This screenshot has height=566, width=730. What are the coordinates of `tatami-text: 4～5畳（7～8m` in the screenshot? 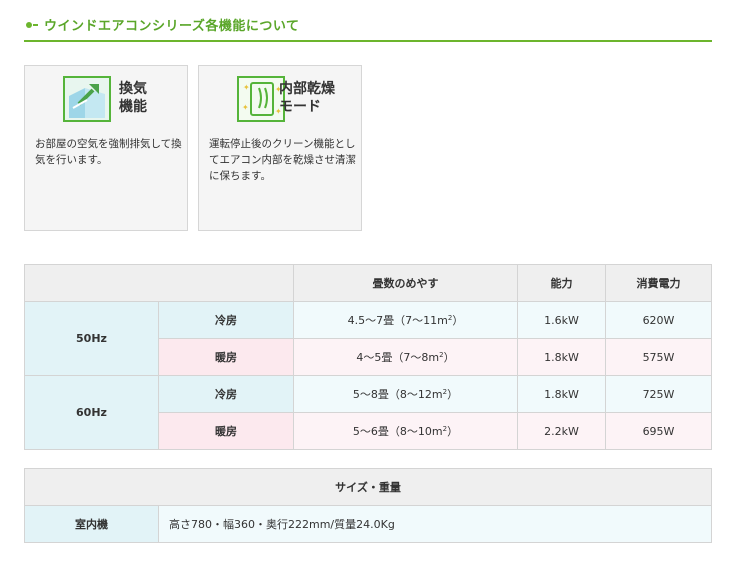 It's located at (398, 357).